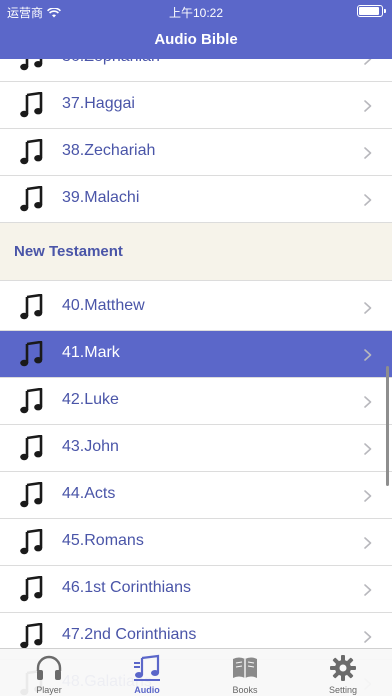 The width and height of the screenshot is (392, 696). Describe the element at coordinates (196, 495) in the screenshot. I see `list-item: 44.Acts` at that location.